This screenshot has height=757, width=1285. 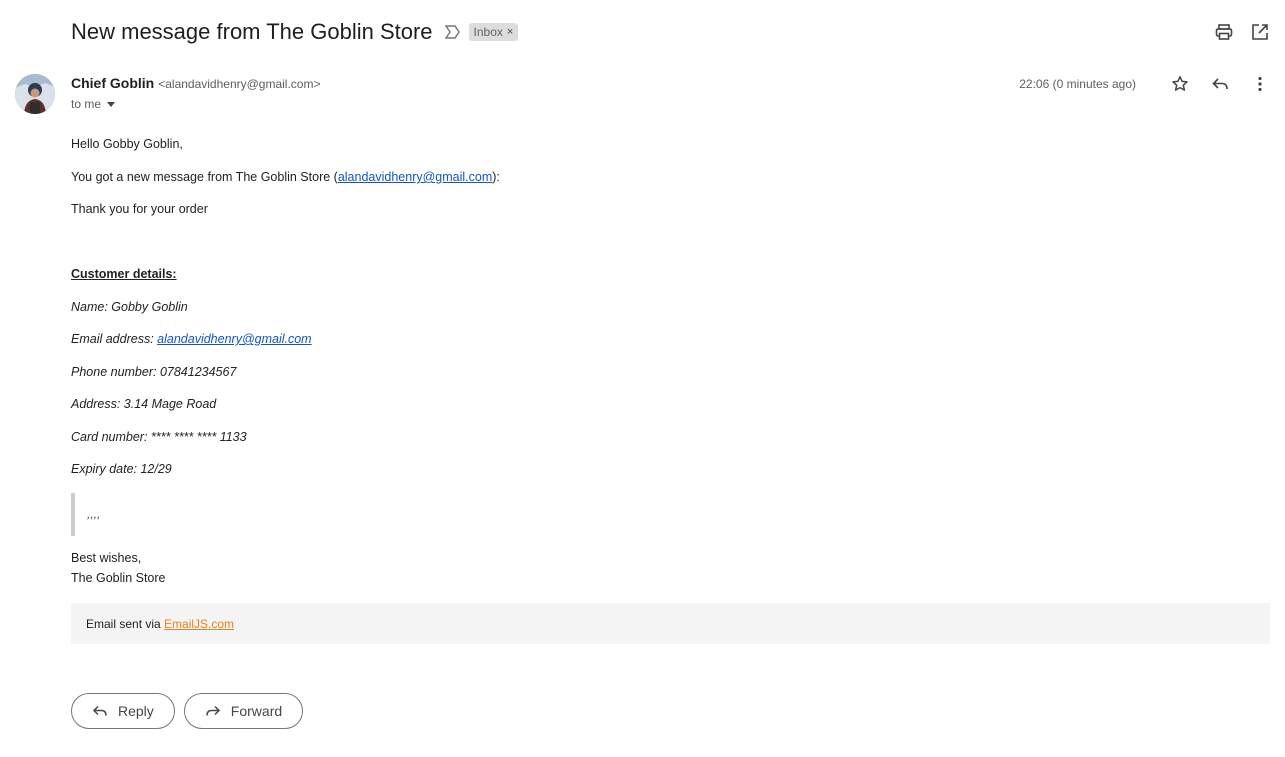 I want to click on remove-label-icon: ×, so click(x=510, y=32).